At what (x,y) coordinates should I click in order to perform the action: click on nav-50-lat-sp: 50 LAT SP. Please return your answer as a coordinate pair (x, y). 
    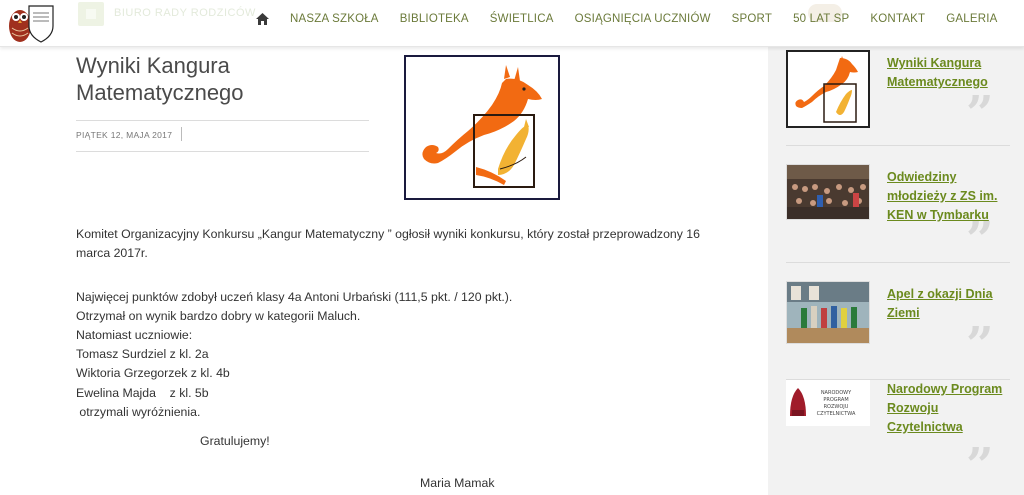
    Looking at the image, I should click on (821, 19).